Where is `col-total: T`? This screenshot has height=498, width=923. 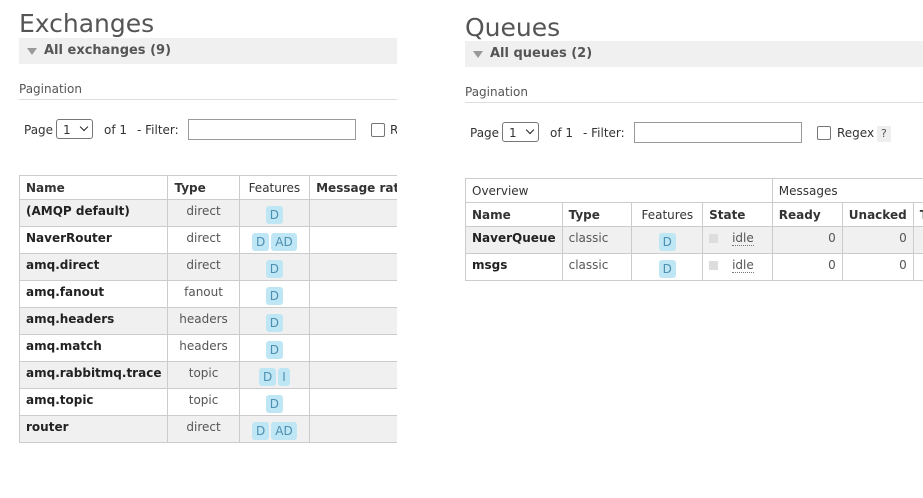 col-total: T is located at coordinates (917, 214).